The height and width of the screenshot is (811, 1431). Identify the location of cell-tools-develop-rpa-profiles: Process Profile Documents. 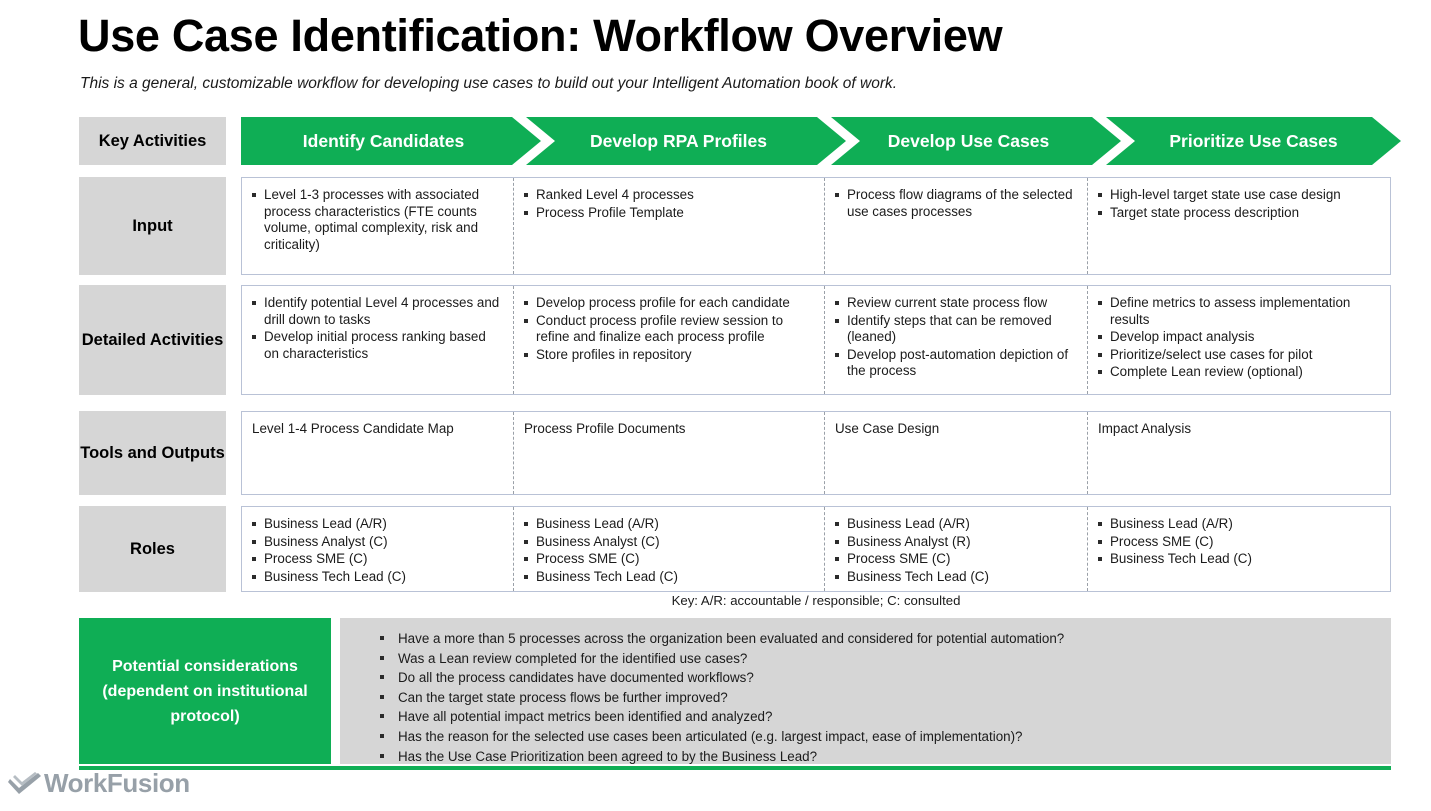
(668, 453).